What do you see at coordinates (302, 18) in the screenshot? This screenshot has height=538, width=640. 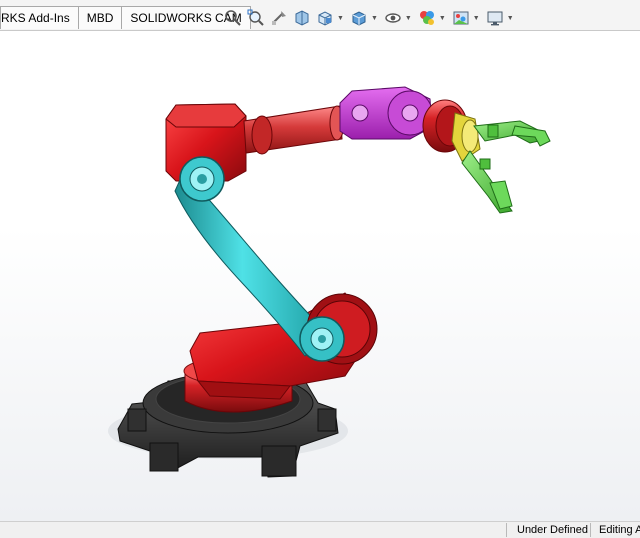 I see `section-view-icon` at bounding box center [302, 18].